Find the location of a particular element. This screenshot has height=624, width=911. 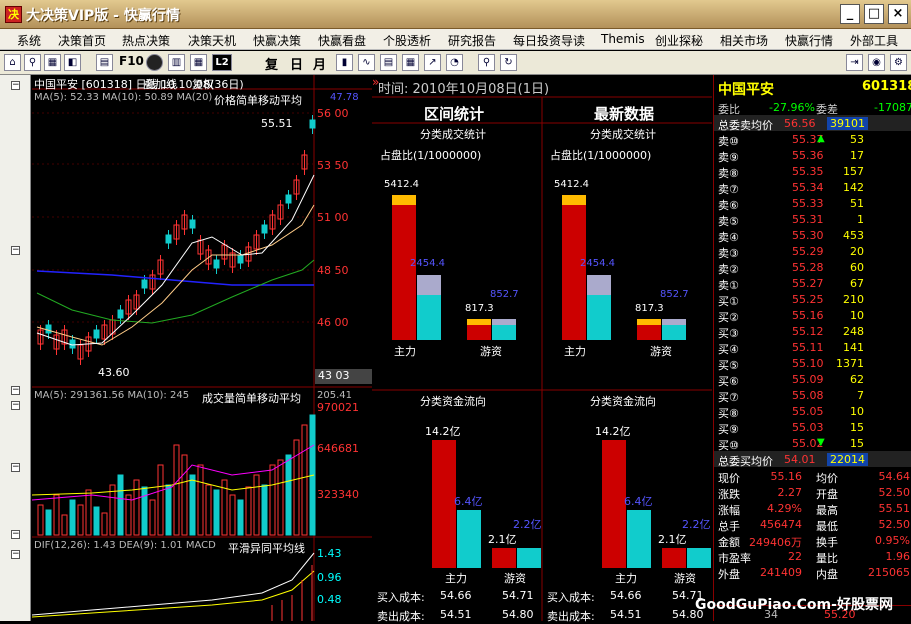

menu-item: 每日投资导读 is located at coordinates (549, 40).